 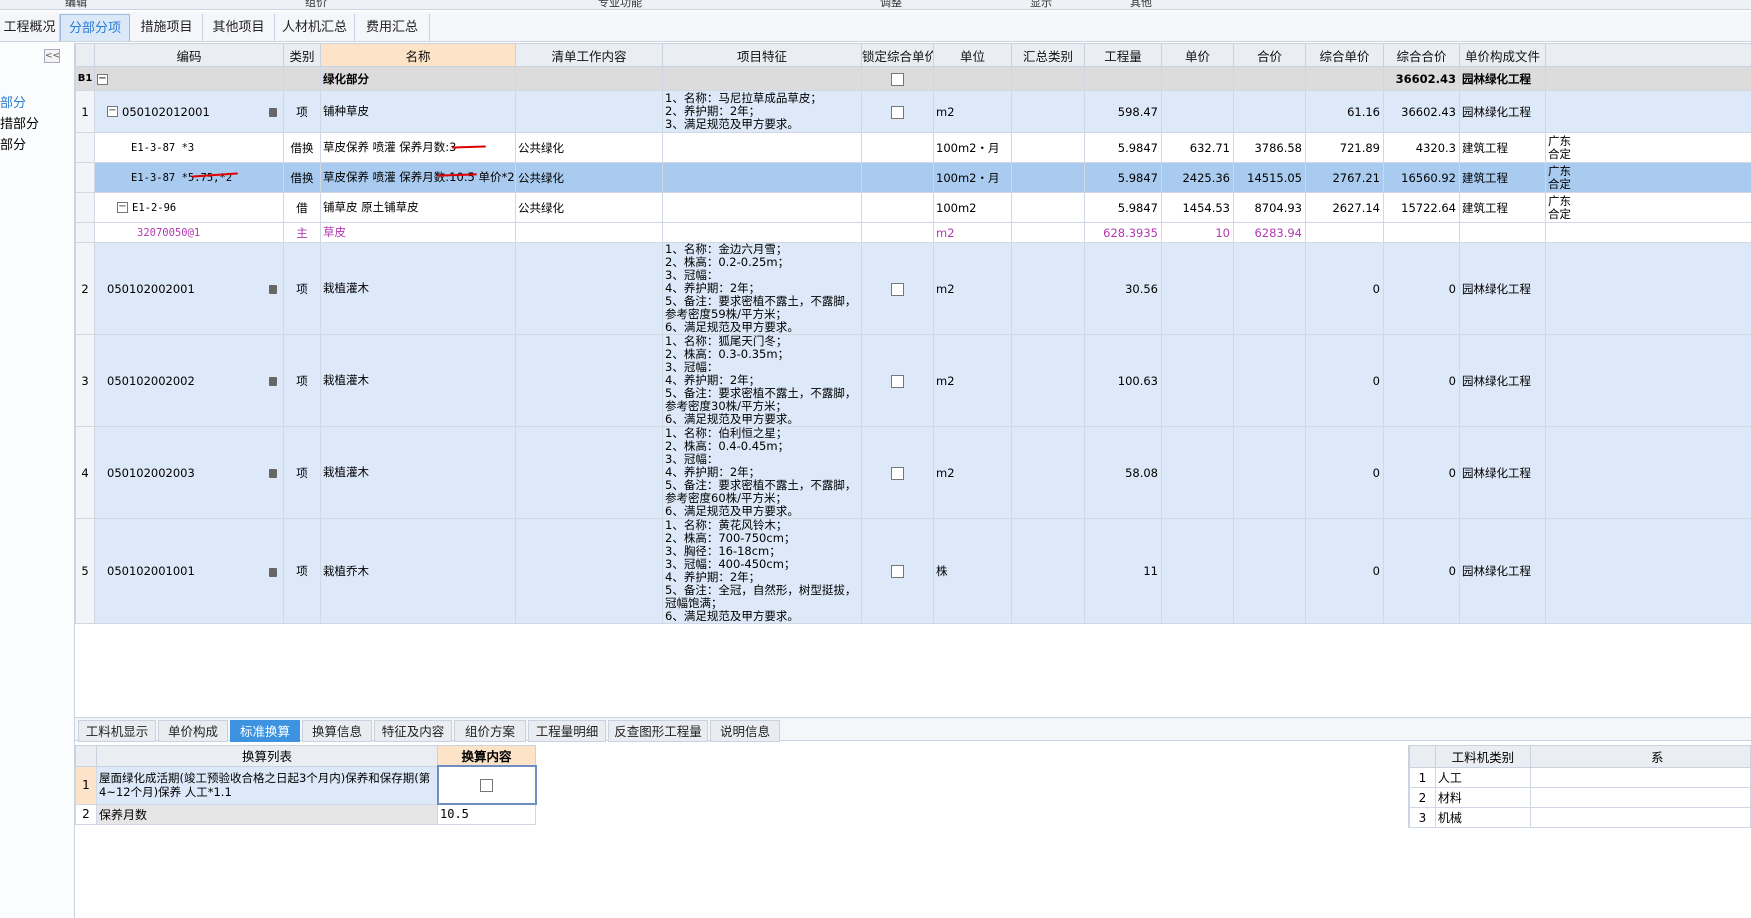 I want to click on type-cell: 借换, so click(x=302, y=147).